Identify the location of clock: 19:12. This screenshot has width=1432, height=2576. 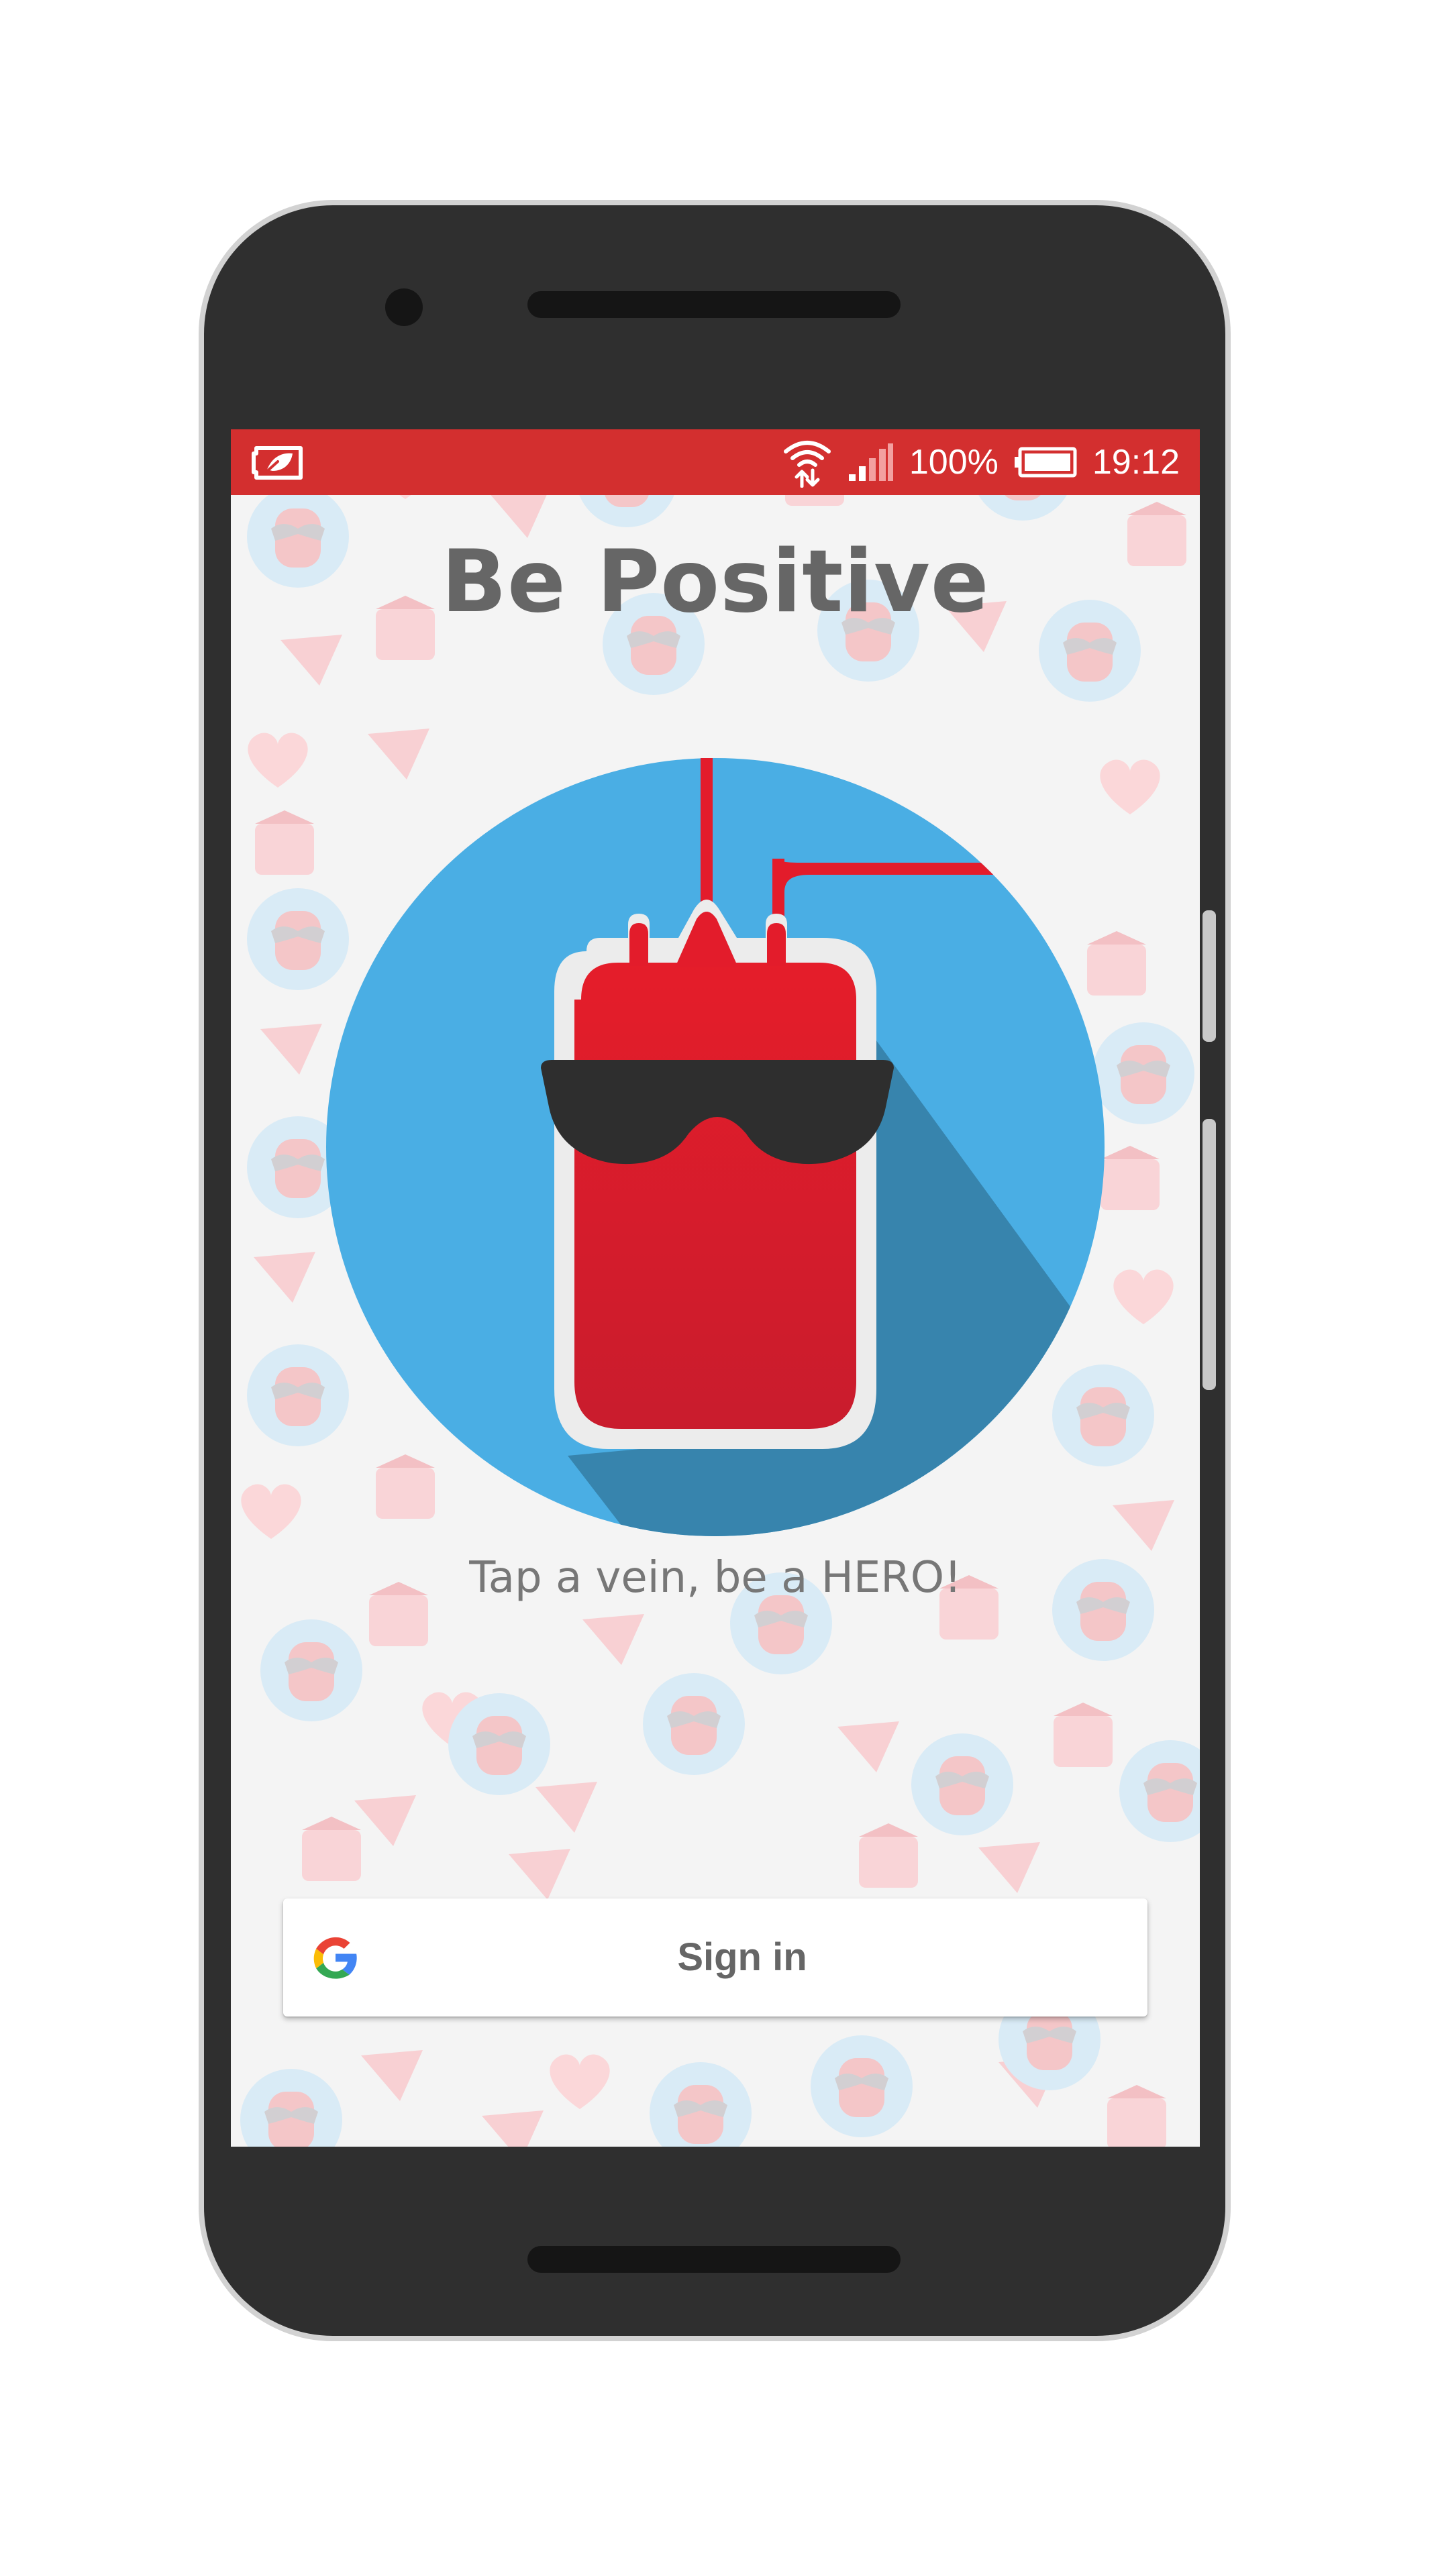
(1136, 462).